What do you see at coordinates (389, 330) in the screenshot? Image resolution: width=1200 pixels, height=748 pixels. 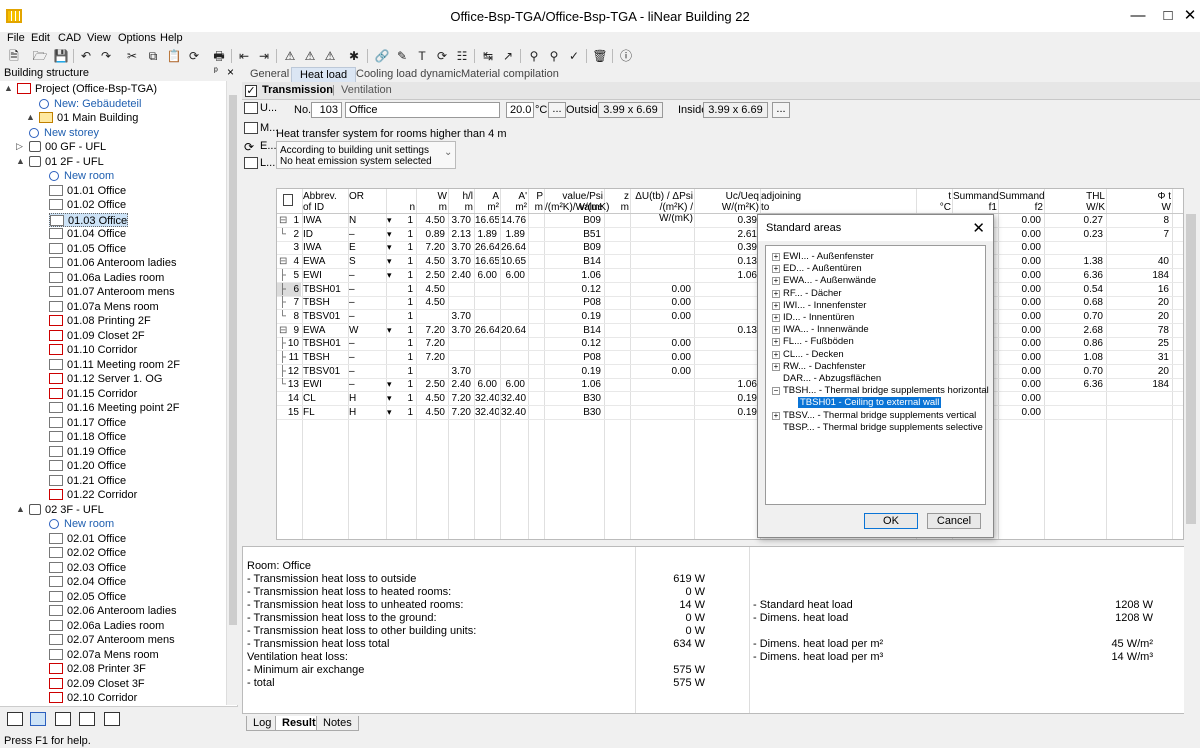 I see `orientation-dropdown-icon: ▾` at bounding box center [389, 330].